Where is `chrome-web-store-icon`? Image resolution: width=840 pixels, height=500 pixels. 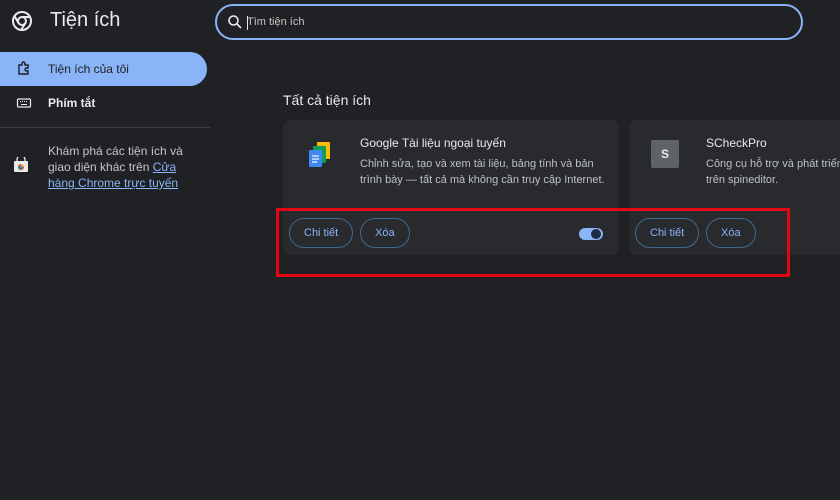
chrome-web-store-icon is located at coordinates (21, 164).